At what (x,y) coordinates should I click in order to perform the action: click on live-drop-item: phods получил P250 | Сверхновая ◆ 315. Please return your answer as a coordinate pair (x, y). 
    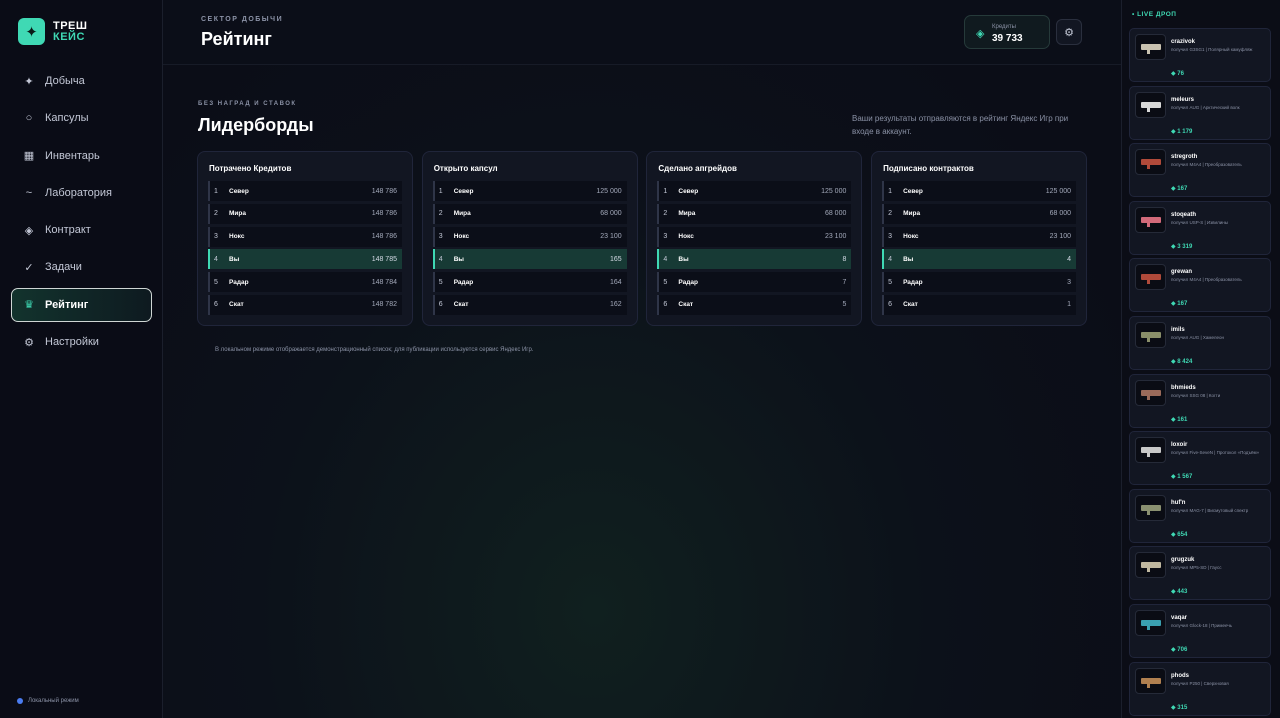
    Looking at the image, I should click on (1200, 688).